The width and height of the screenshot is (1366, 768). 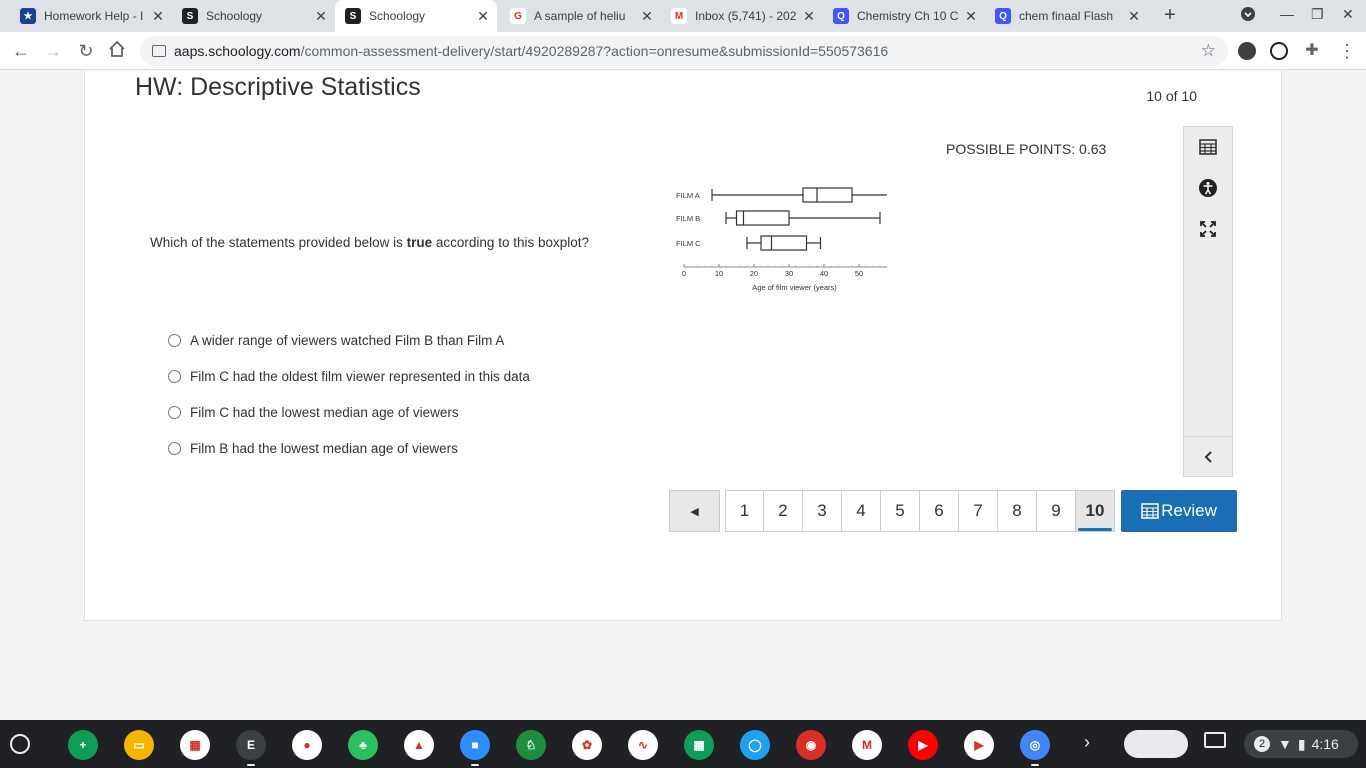 I want to click on x-tick-label: 0, so click(x=684, y=273).